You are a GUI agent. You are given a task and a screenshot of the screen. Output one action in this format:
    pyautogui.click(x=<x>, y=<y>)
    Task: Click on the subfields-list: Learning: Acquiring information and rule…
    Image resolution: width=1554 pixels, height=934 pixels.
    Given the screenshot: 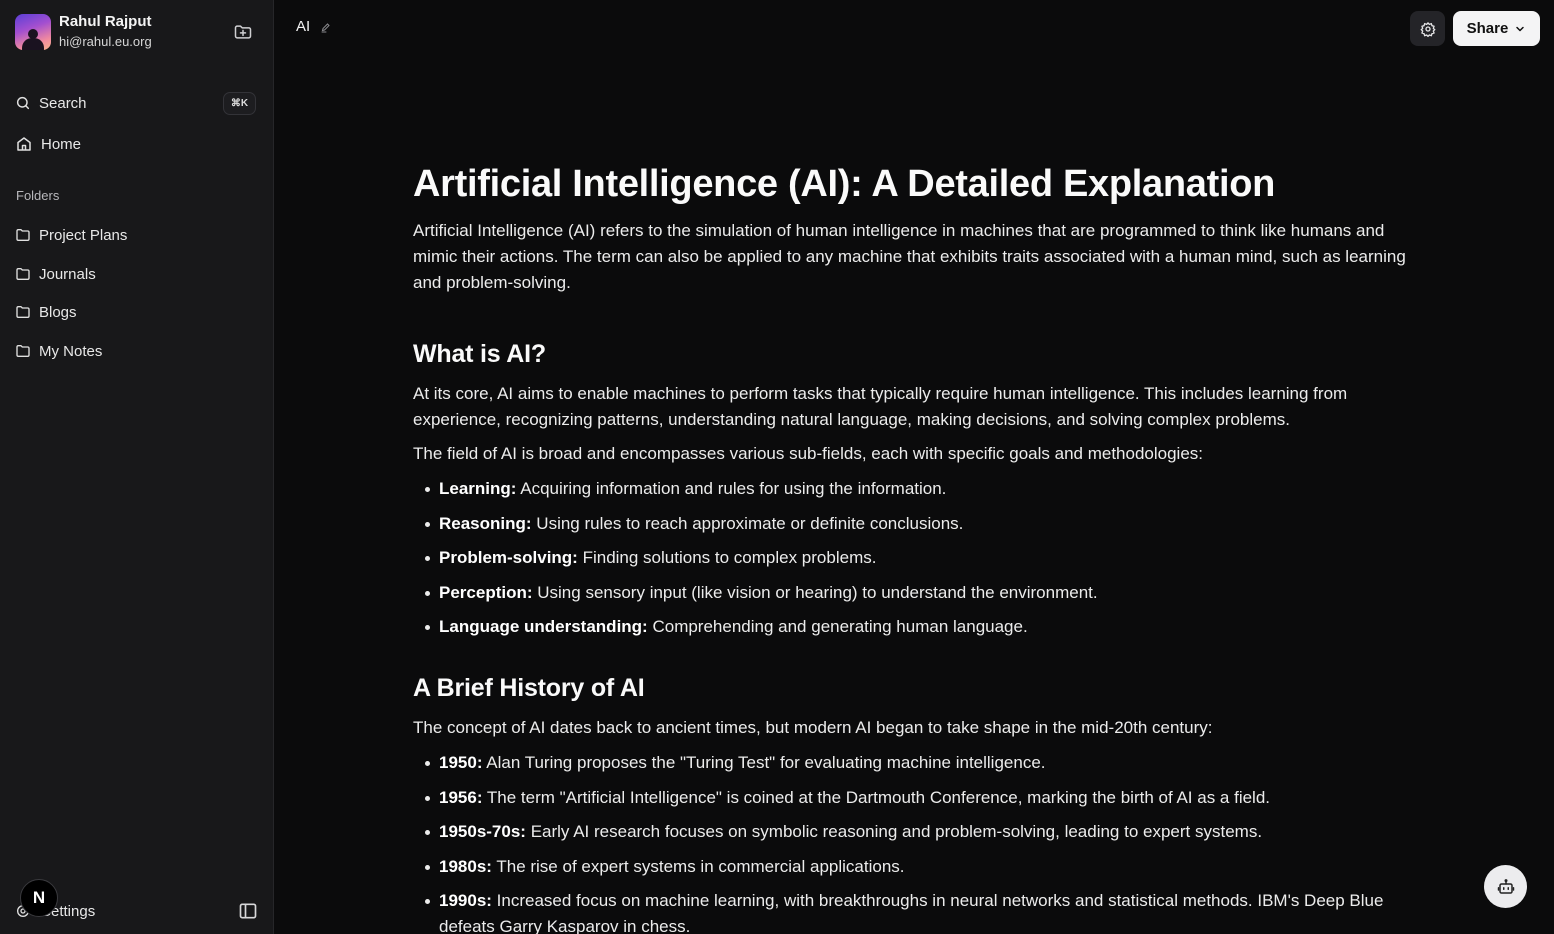 What is the action you would take?
    pyautogui.click(x=918, y=558)
    